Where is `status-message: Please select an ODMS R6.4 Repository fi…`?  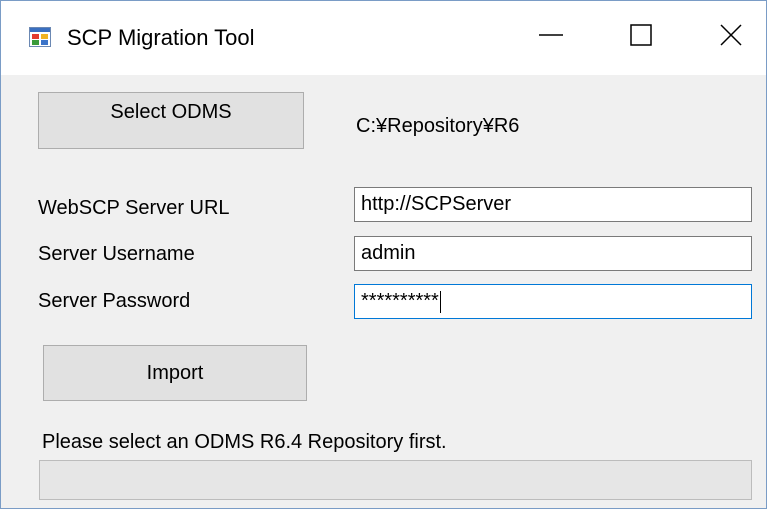 status-message: Please select an ODMS R6.4 Repository fi… is located at coordinates (244, 442).